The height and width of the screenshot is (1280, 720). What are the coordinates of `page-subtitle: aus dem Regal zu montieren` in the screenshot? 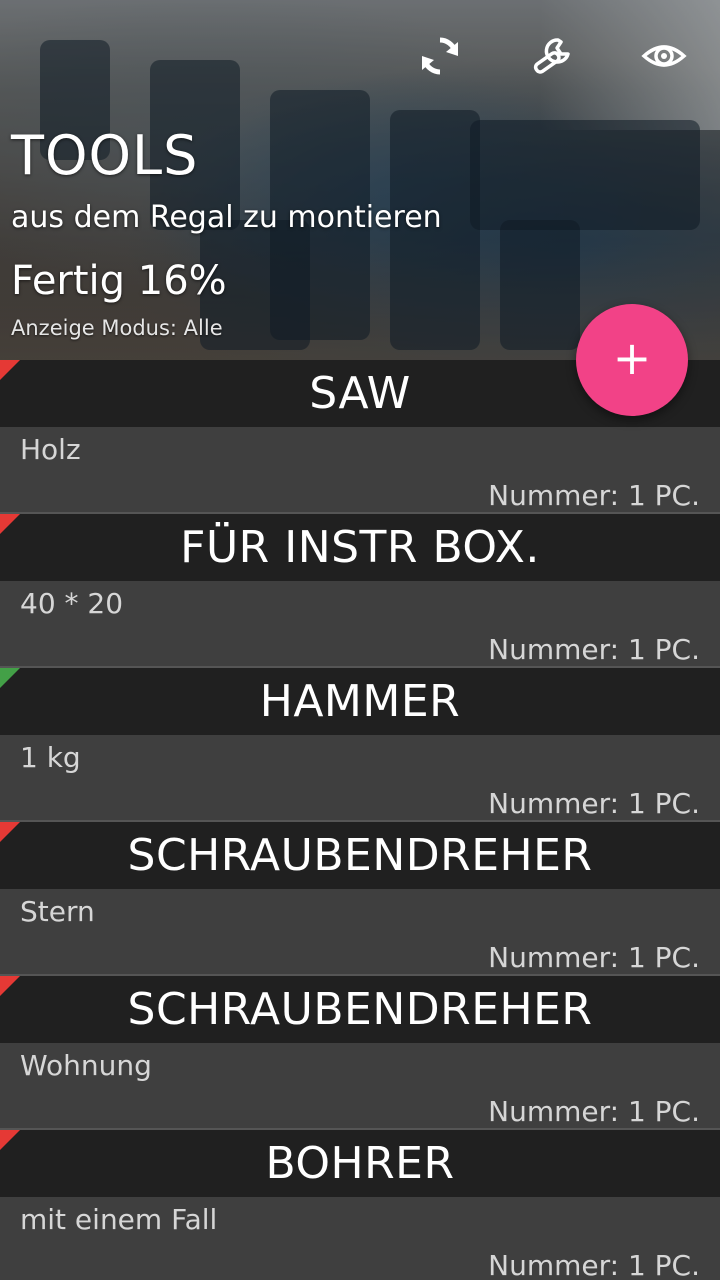 It's located at (226, 217).